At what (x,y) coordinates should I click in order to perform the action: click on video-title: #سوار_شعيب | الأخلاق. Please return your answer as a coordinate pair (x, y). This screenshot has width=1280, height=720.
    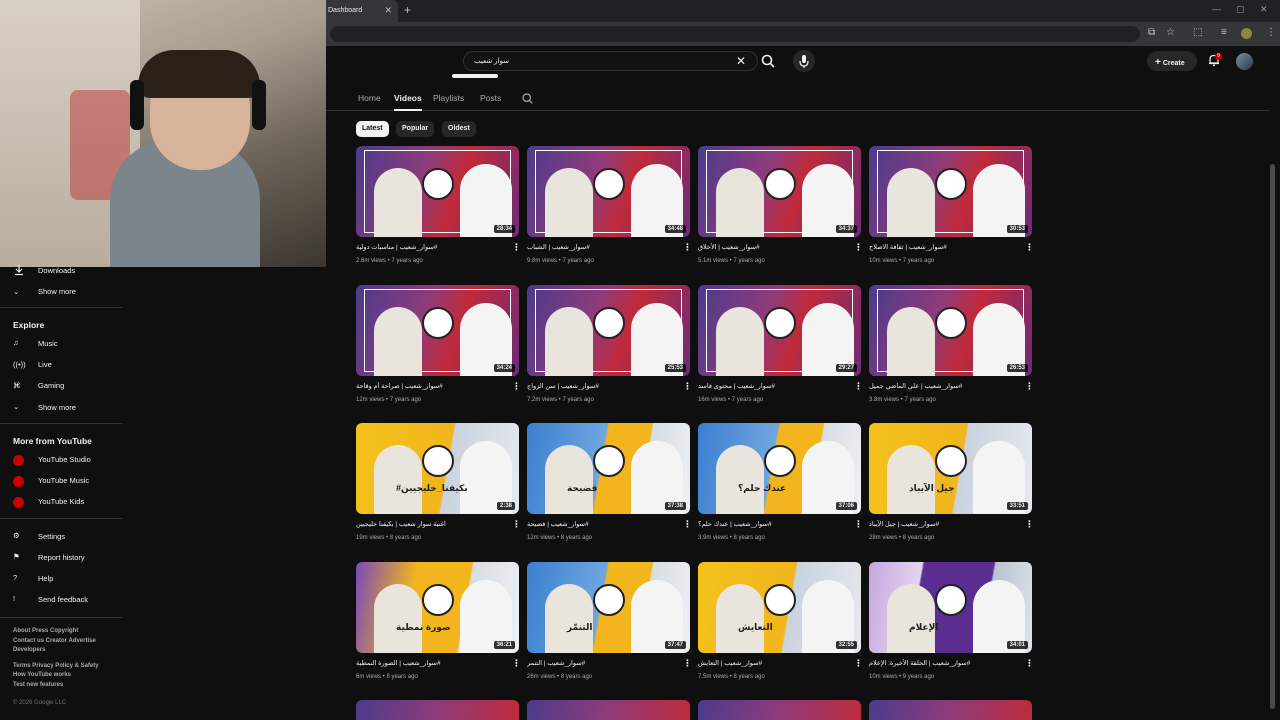
    Looking at the image, I should click on (773, 247).